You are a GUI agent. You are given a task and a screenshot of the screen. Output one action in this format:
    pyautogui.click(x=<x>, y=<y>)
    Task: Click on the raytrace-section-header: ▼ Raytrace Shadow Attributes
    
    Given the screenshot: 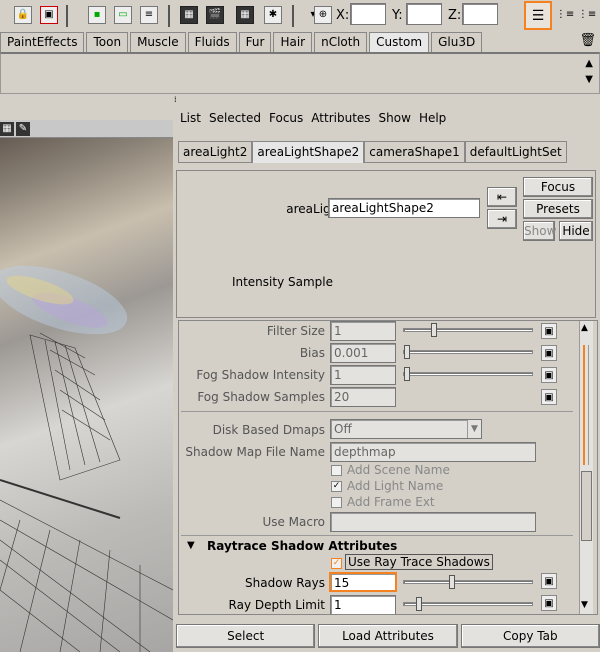 What is the action you would take?
    pyautogui.click(x=377, y=546)
    